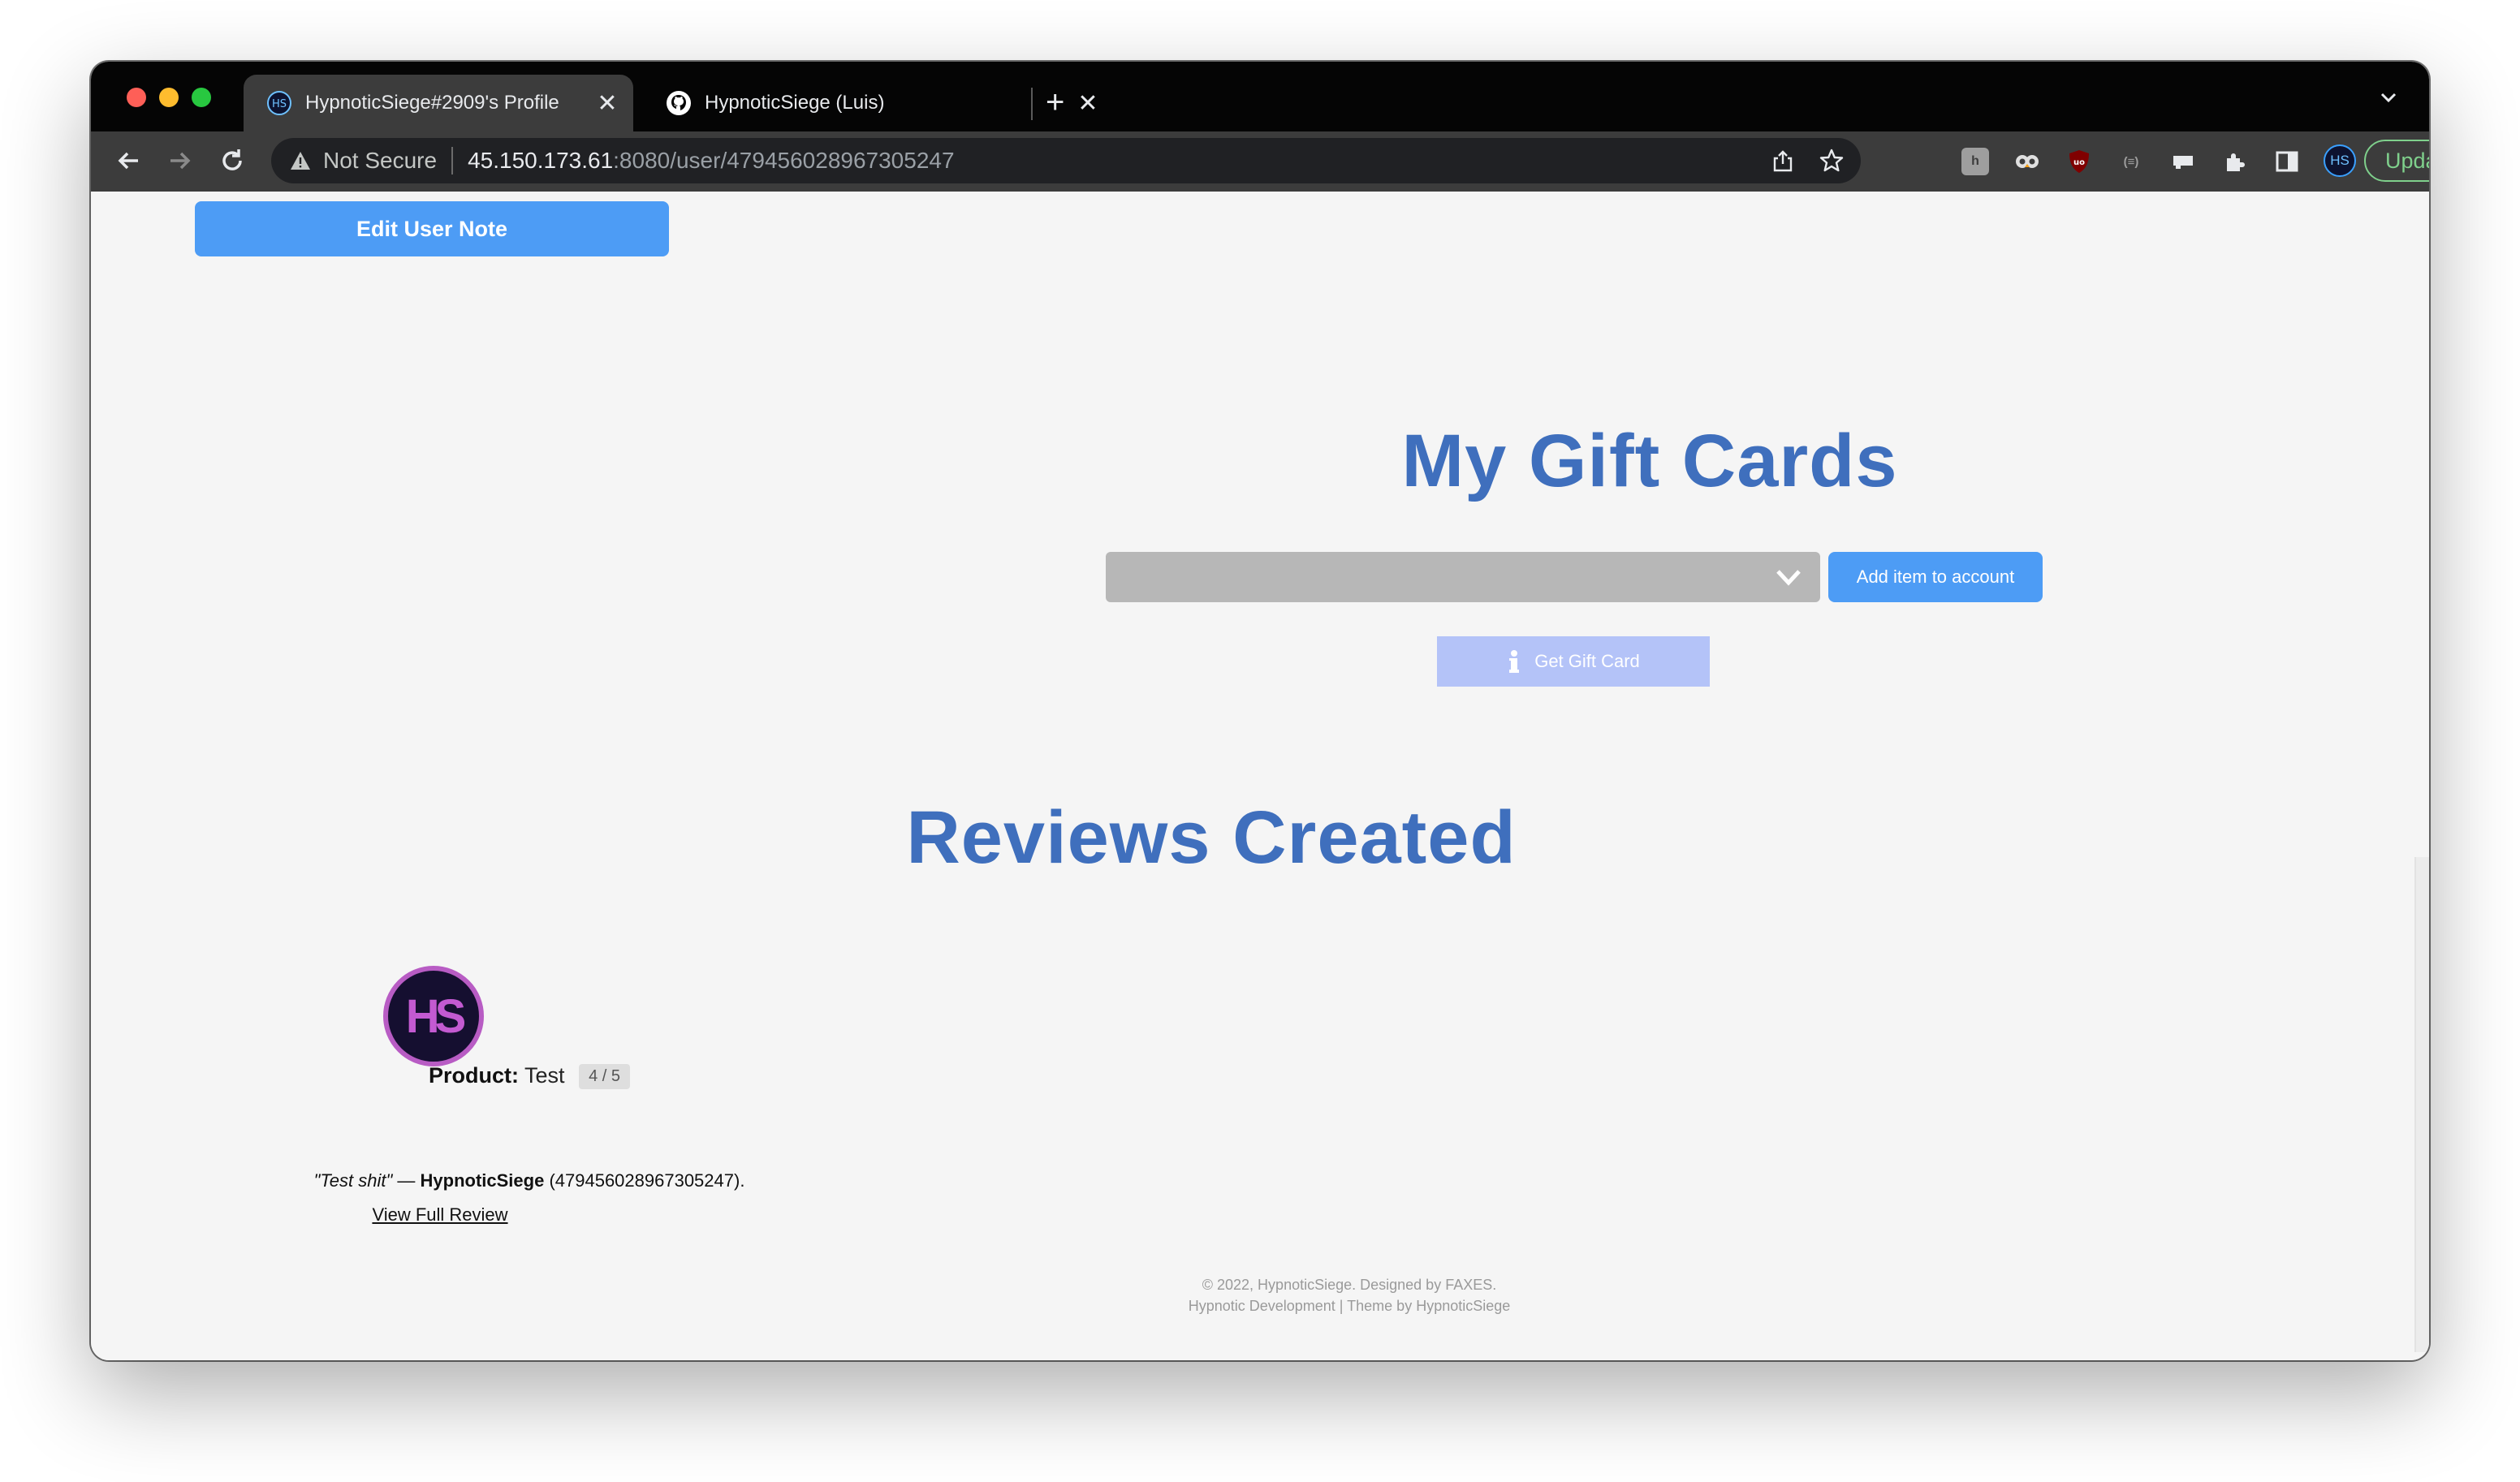 This screenshot has height=1482, width=2520. What do you see at coordinates (795, 103) in the screenshot?
I see `tab-title: HypnoticSiege (Luis)` at bounding box center [795, 103].